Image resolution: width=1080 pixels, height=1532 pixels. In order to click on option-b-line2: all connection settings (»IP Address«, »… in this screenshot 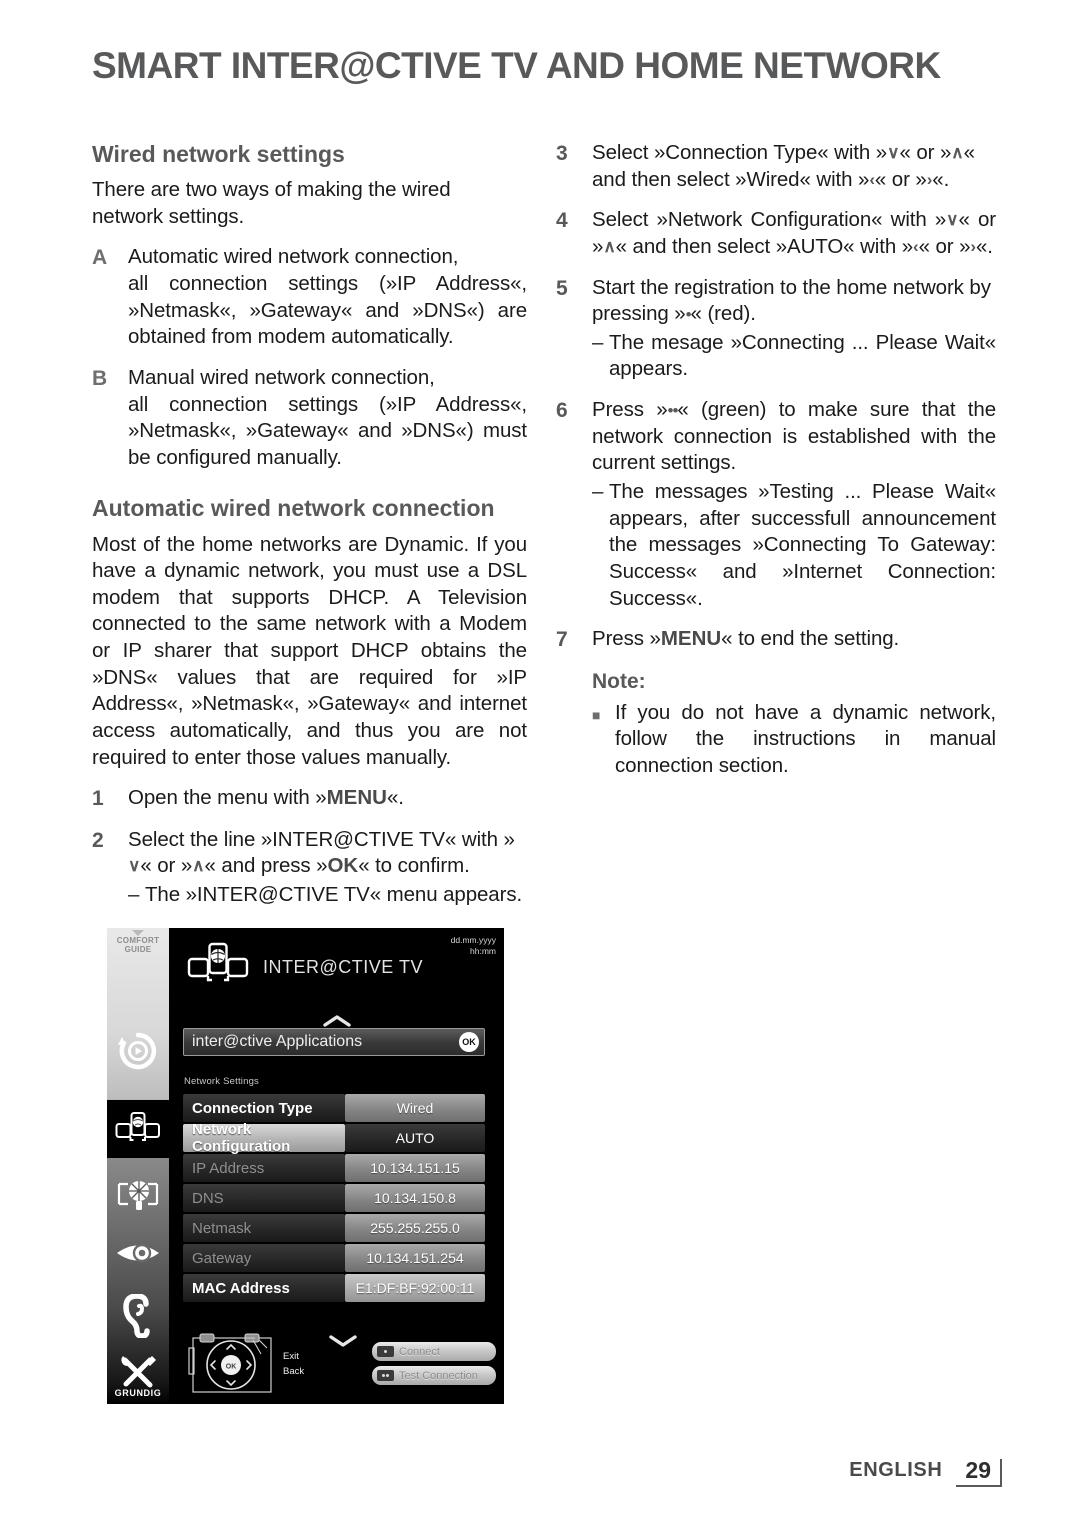, I will do `click(327, 430)`.